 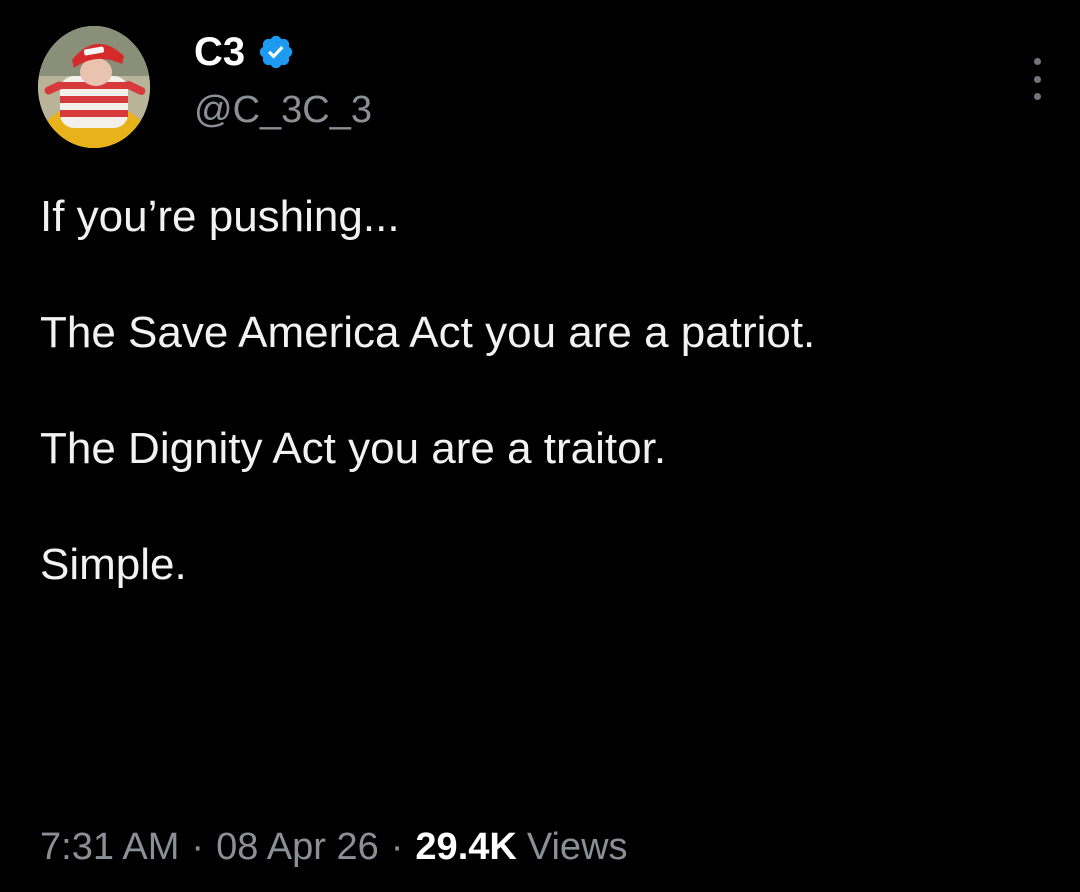 I want to click on tweet-time: 7:31 AM, so click(x=109, y=847).